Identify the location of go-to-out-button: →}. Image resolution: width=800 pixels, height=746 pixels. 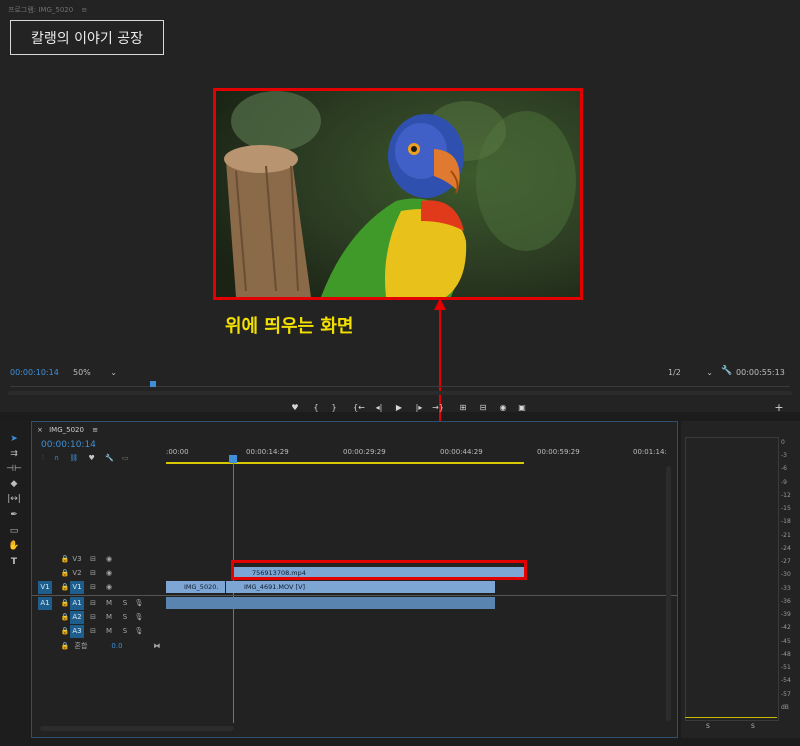
(438, 407).